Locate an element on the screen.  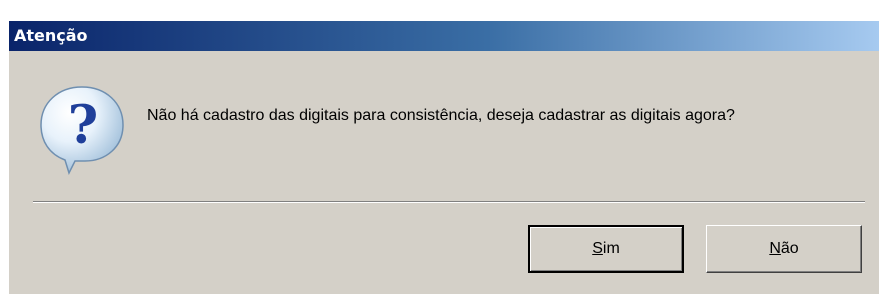
yes-button: Sim is located at coordinates (606, 249).